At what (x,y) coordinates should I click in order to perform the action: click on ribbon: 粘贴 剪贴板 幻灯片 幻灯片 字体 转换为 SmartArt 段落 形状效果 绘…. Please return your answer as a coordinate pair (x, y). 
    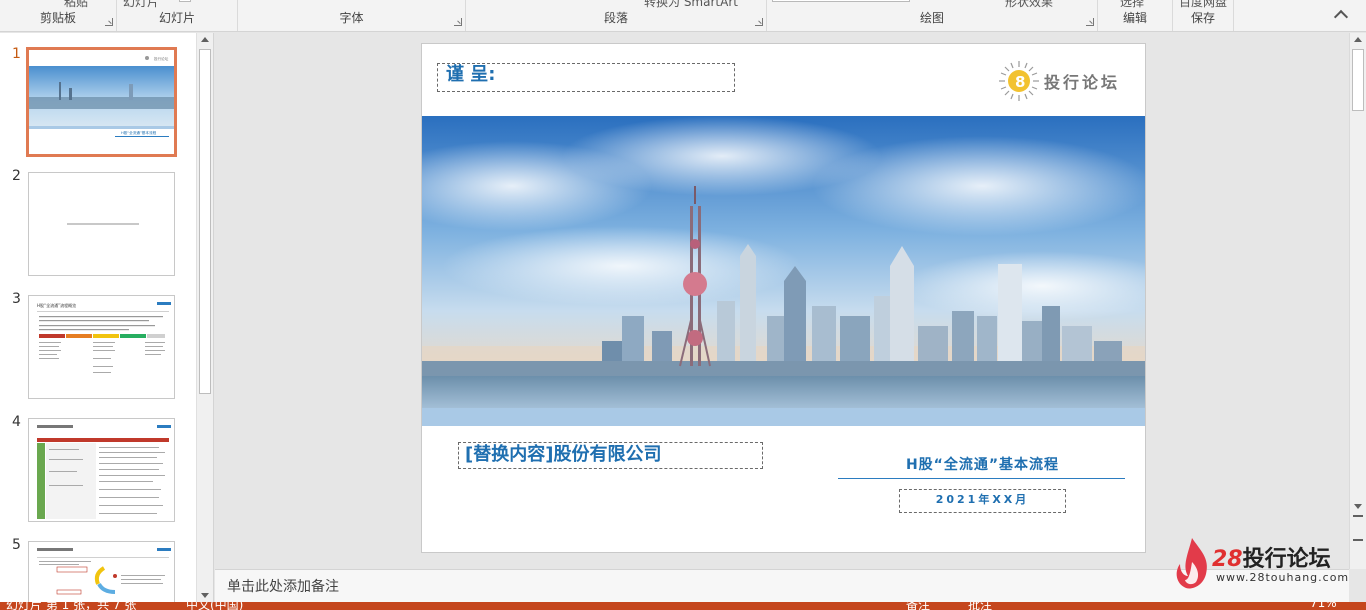
    Looking at the image, I should click on (683, 16).